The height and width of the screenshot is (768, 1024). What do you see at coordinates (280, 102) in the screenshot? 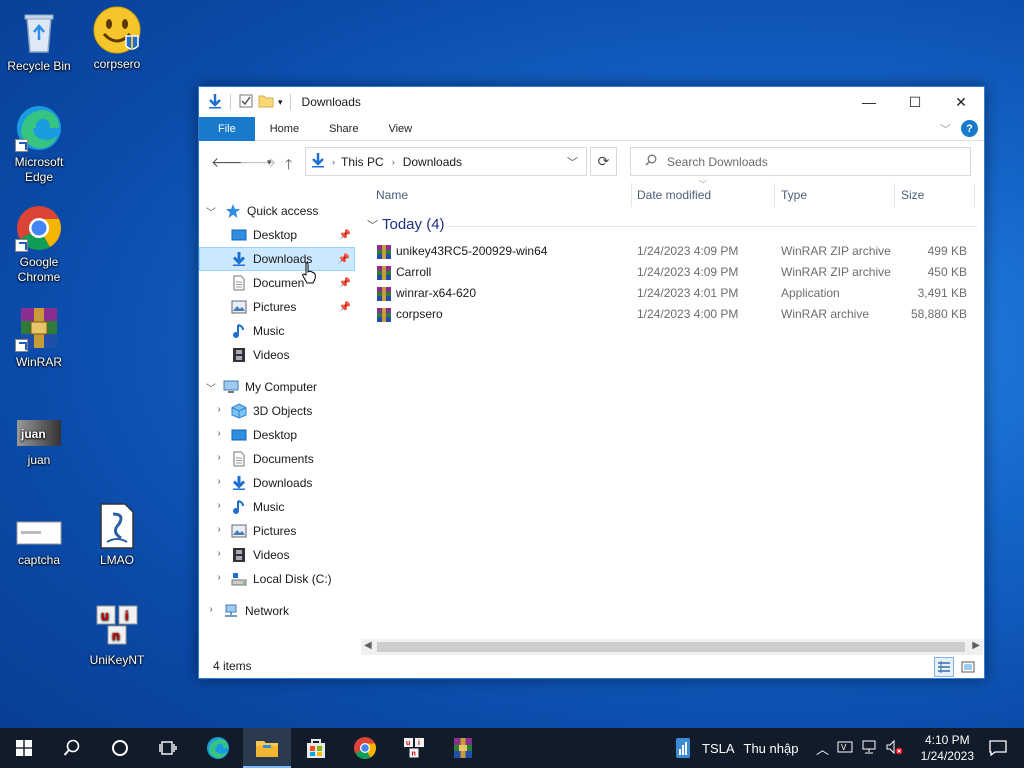
I see `customize-toolbar-chevron-icon: ▾` at bounding box center [280, 102].